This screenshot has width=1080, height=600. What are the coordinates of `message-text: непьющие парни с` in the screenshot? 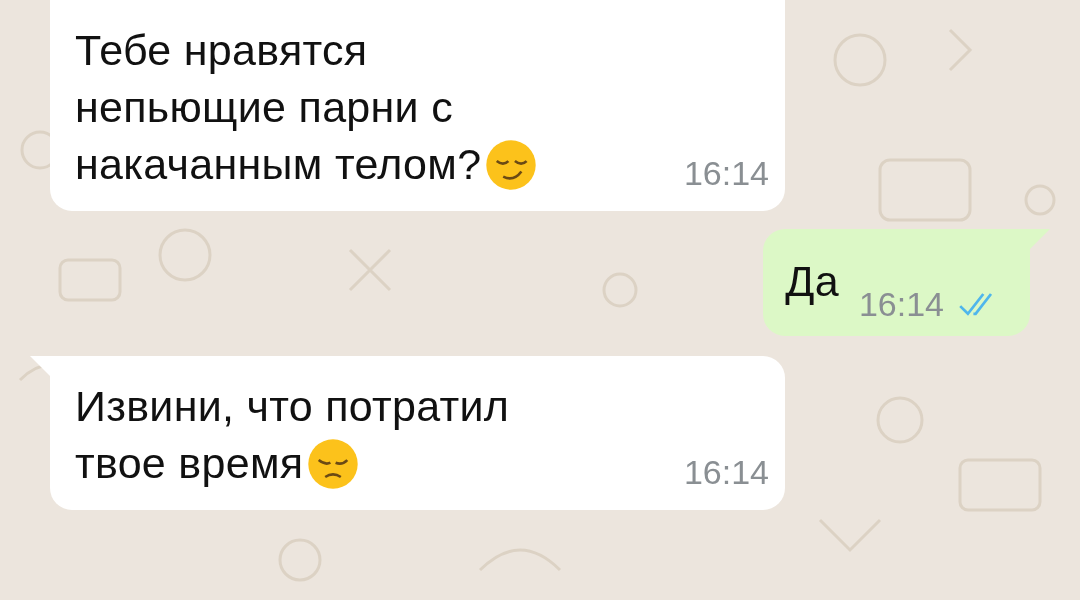 It's located at (264, 107).